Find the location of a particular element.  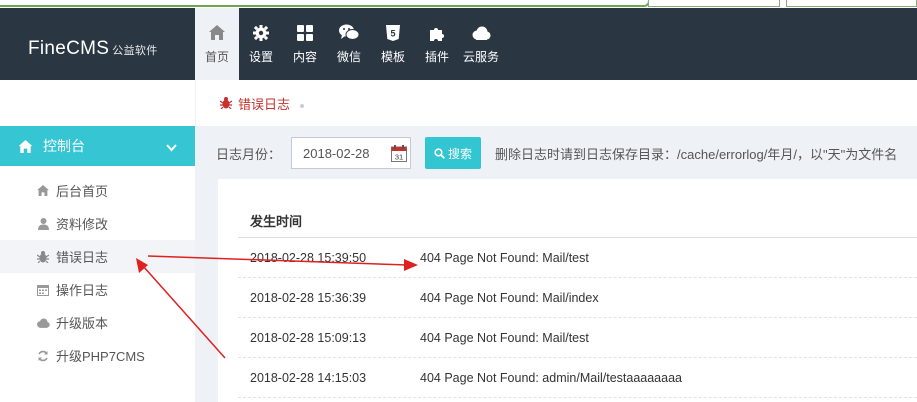

annotation-arrowhead-up is located at coordinates (142, 265).